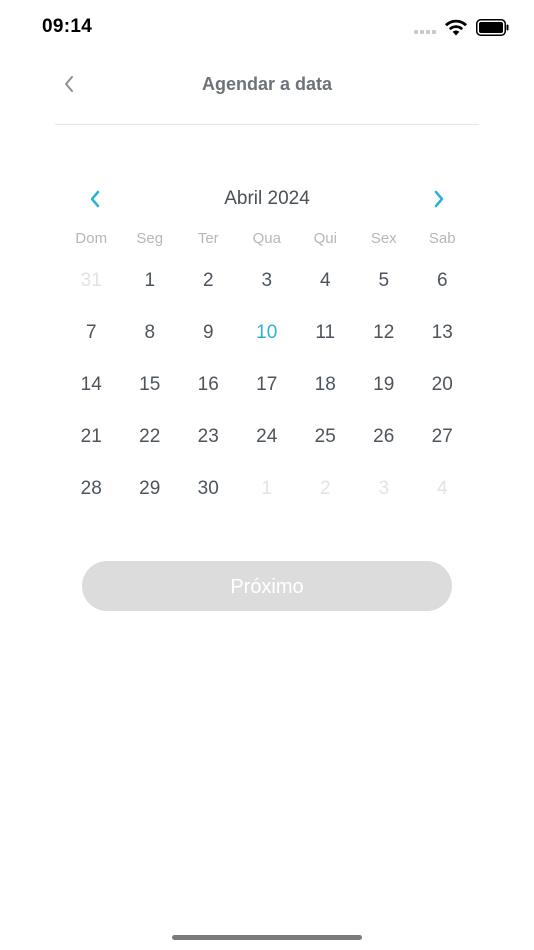 This screenshot has width=534, height=950. I want to click on day-cell: 22, so click(150, 448).